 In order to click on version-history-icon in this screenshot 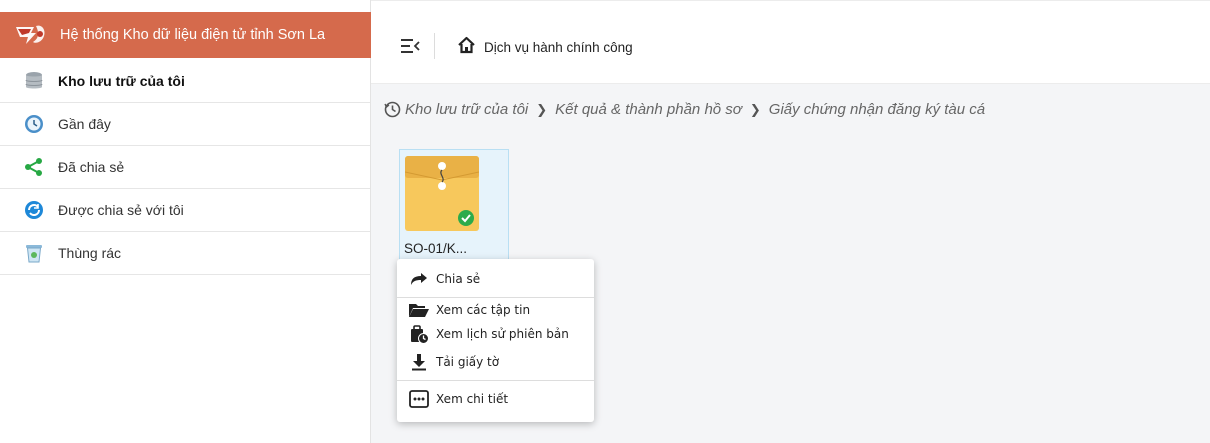, I will do `click(419, 334)`.